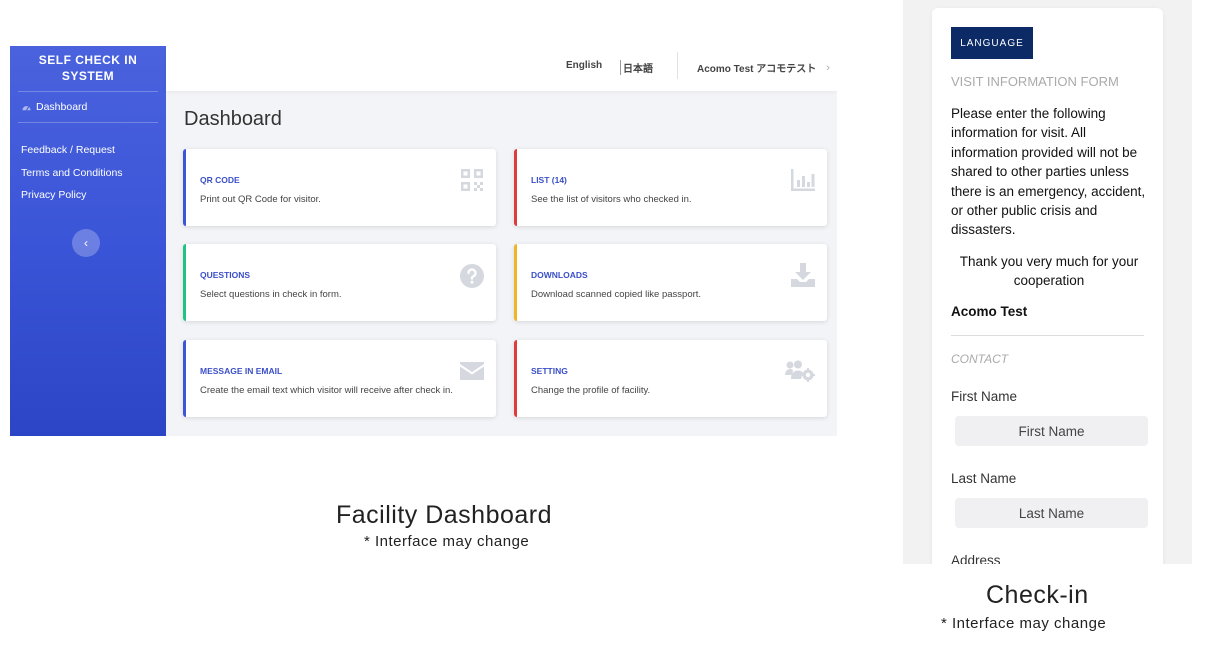 The width and height of the screenshot is (1219, 653). What do you see at coordinates (584, 65) in the screenshot?
I see `language-english-link: English` at bounding box center [584, 65].